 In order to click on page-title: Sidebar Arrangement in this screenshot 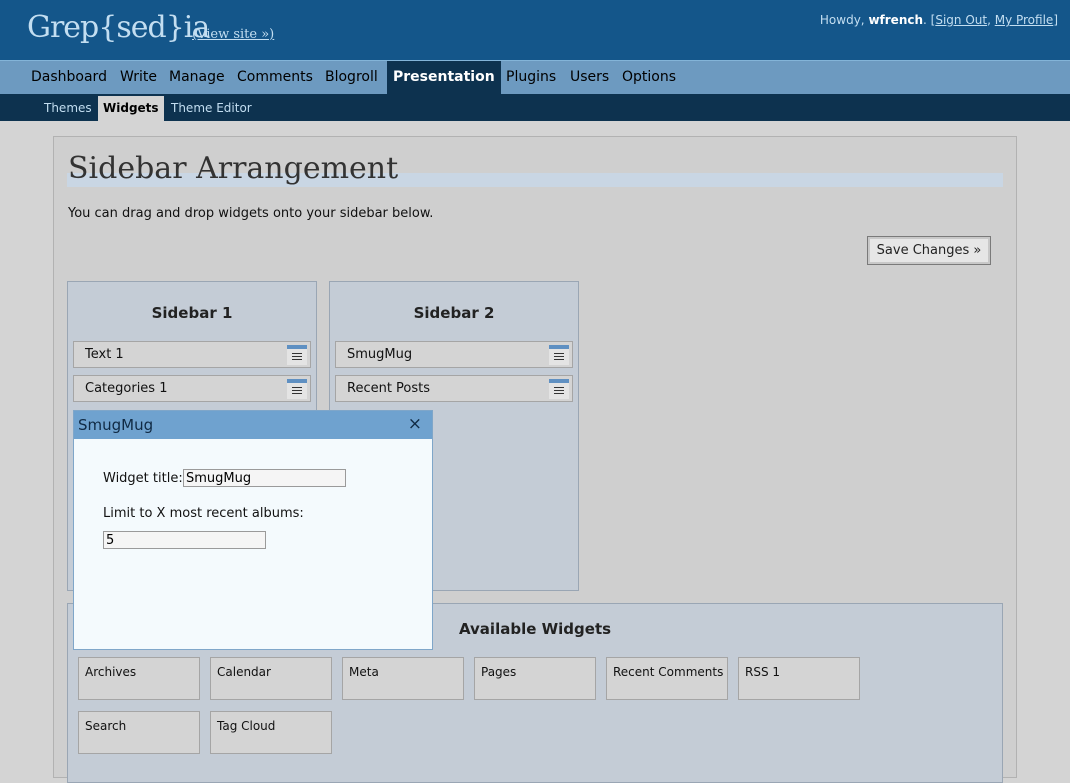, I will do `click(233, 168)`.